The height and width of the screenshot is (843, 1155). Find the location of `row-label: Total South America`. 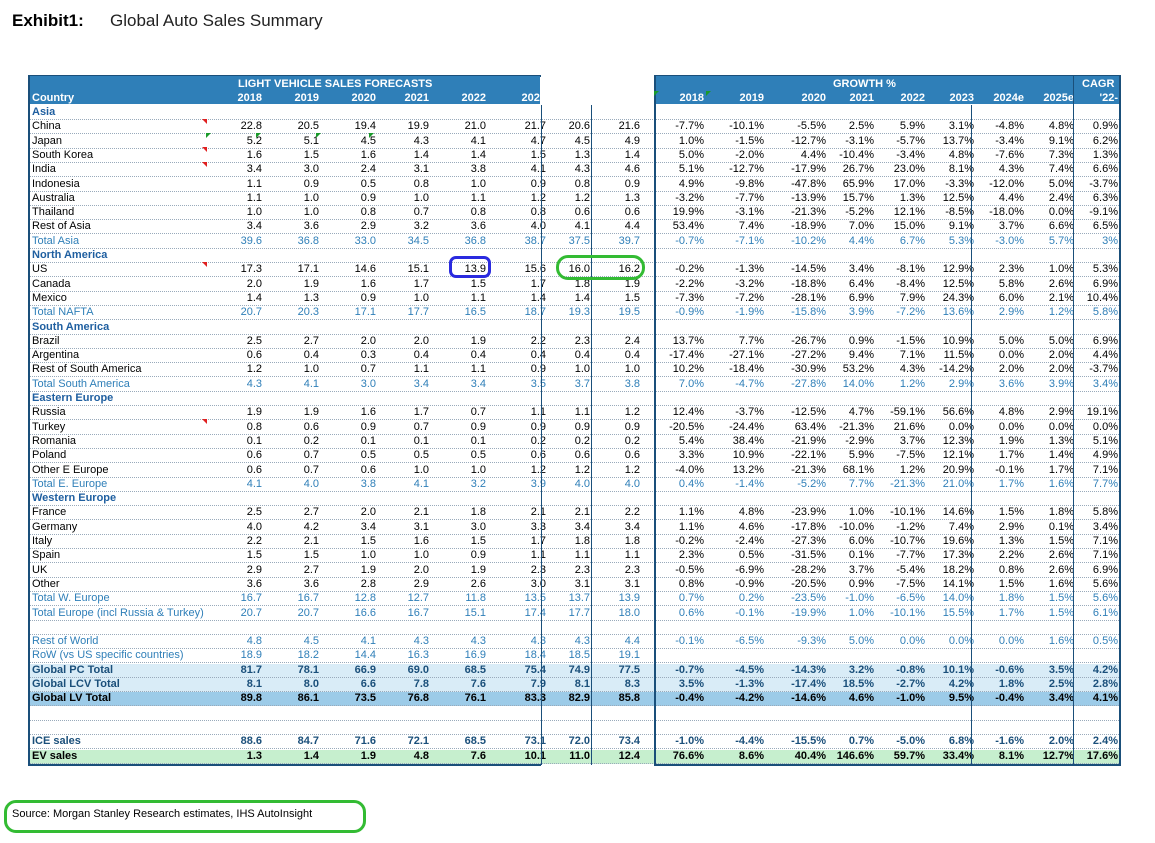

row-label: Total South America is located at coordinates (81, 383).